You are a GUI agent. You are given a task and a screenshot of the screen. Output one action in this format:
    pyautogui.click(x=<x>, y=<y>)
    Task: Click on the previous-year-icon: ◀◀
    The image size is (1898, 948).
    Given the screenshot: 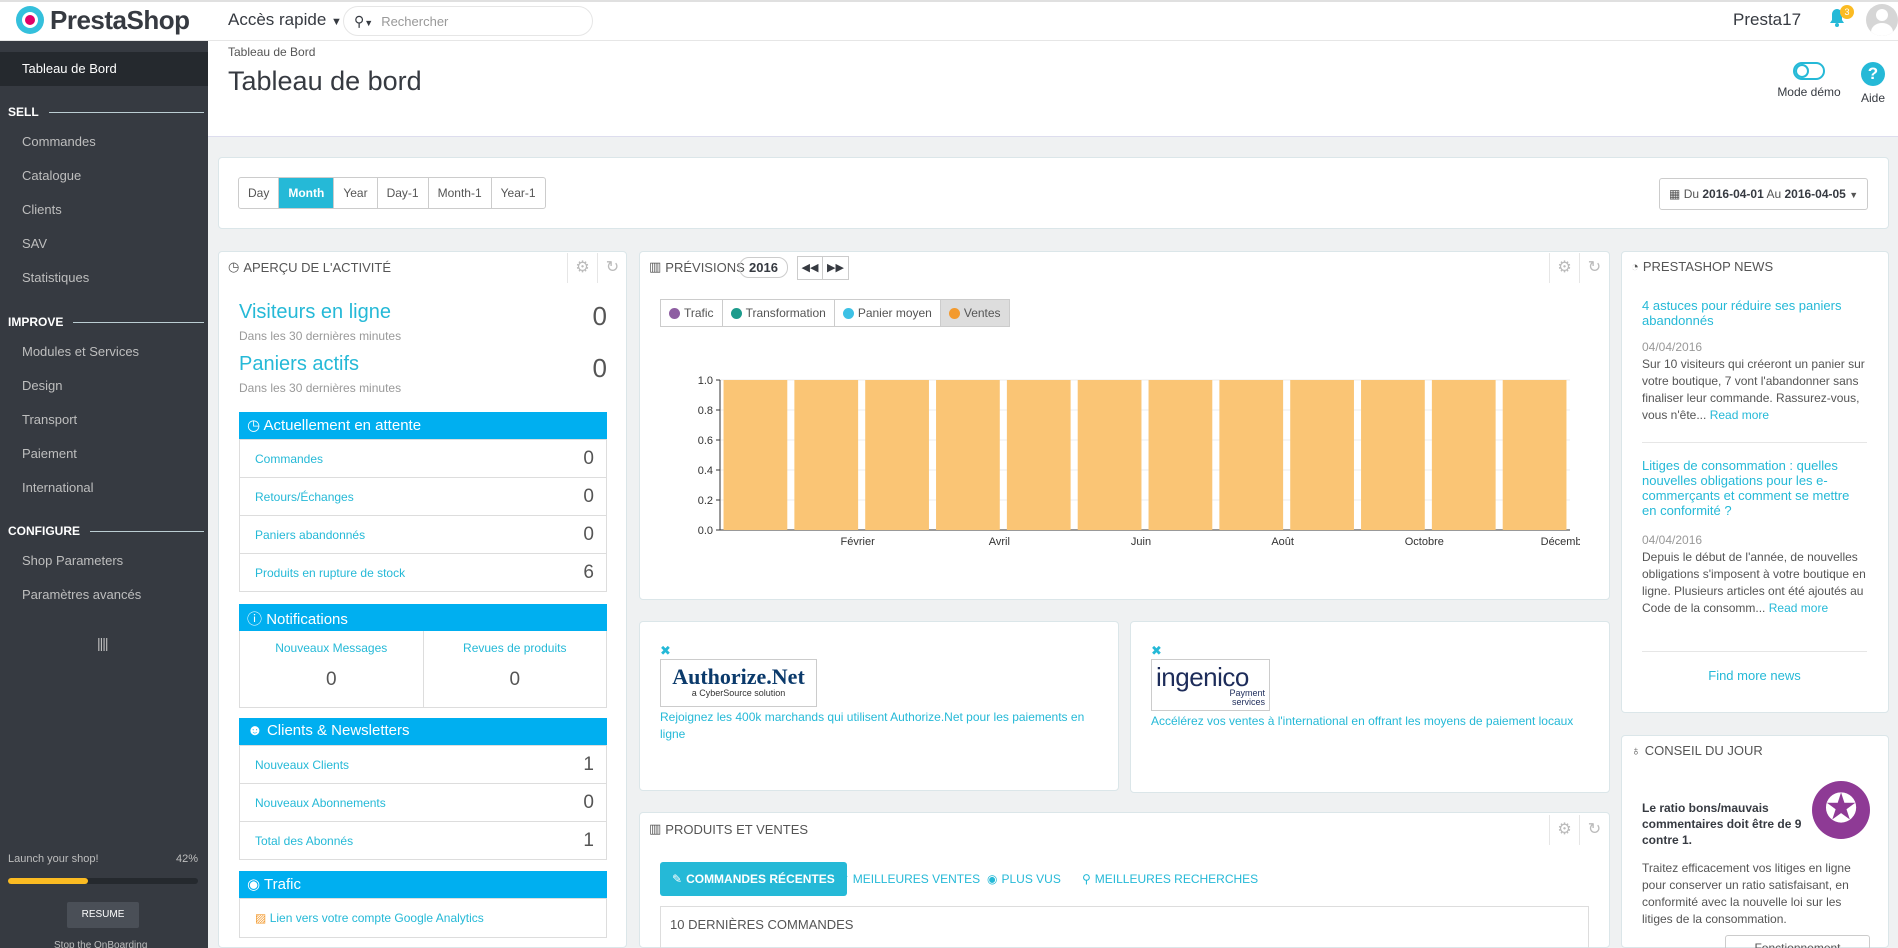 What is the action you would take?
    pyautogui.click(x=810, y=268)
    